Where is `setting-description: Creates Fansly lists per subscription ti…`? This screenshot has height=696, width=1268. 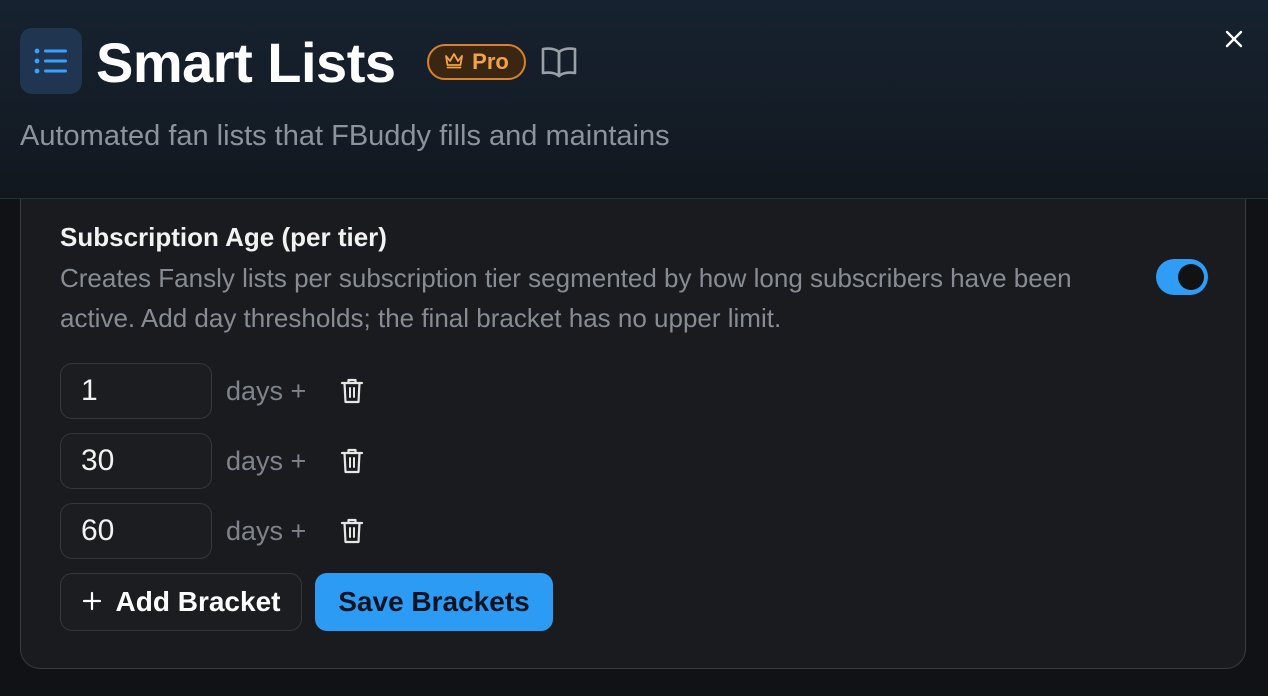
setting-description: Creates Fansly lists per subscription ti… is located at coordinates (566, 298).